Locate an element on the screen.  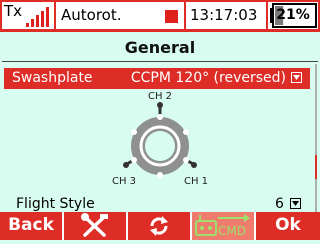
servo-ball-ch2 is located at coordinates (160, 105).